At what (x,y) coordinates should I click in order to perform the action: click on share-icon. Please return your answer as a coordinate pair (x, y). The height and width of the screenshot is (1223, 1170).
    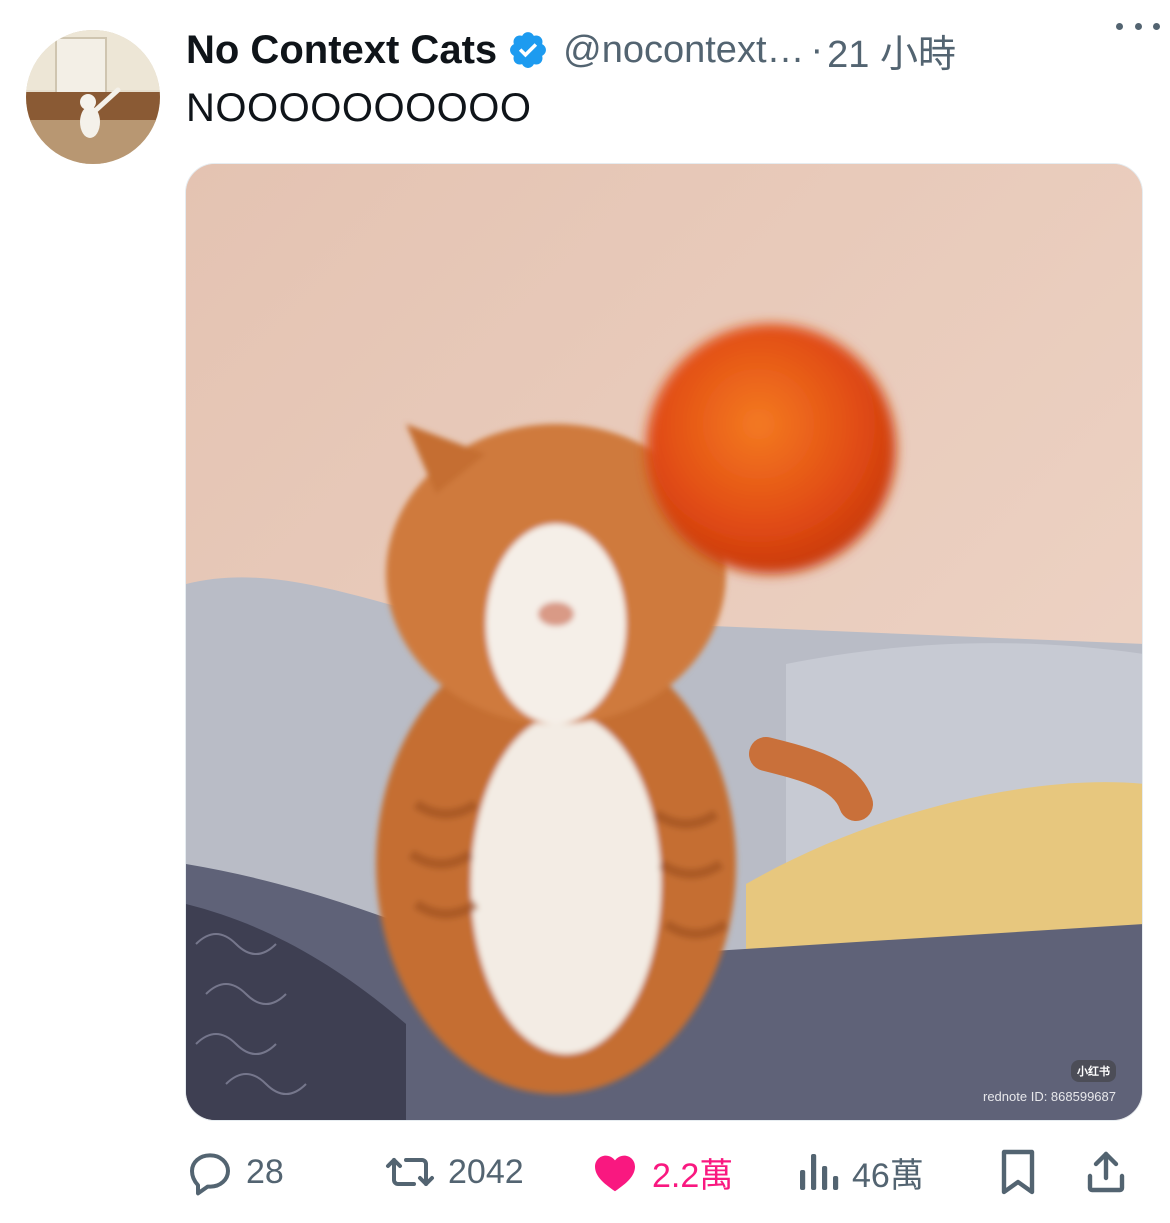
    Looking at the image, I should click on (1106, 1172).